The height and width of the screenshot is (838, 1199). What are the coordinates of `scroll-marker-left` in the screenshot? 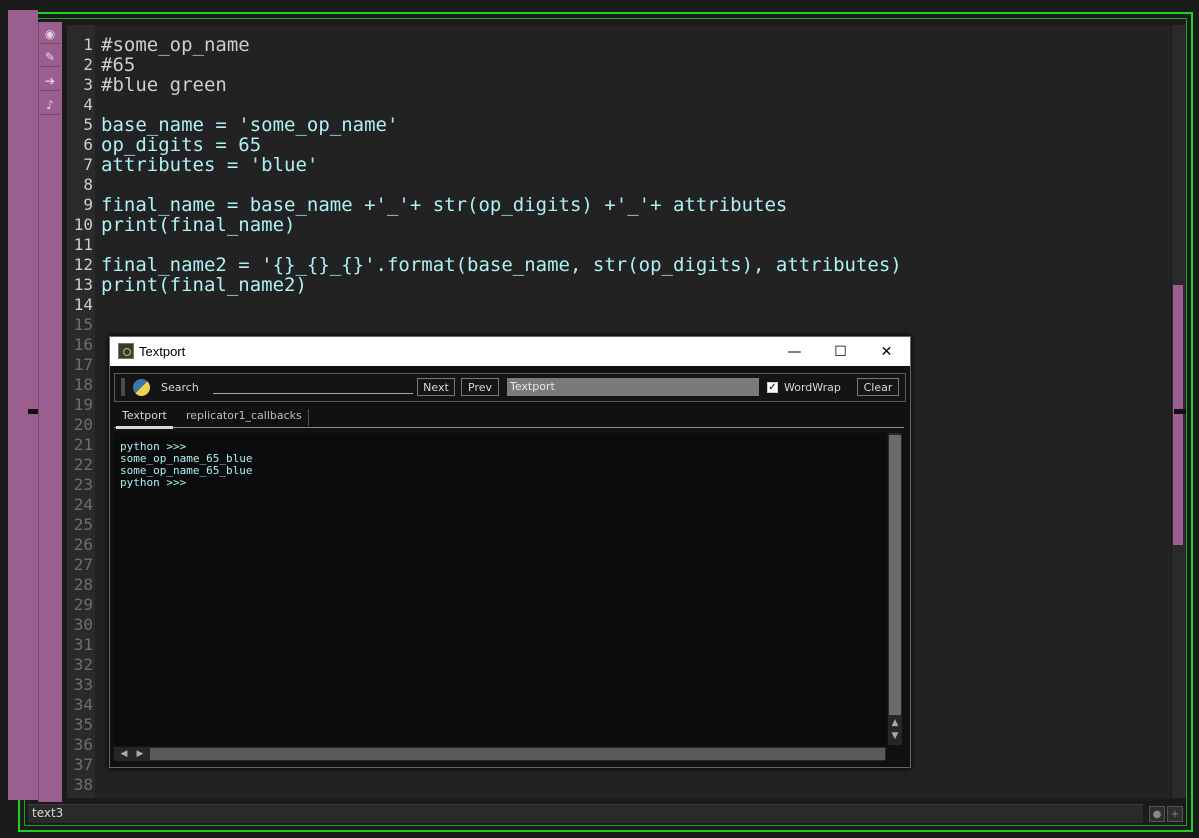 It's located at (33, 411).